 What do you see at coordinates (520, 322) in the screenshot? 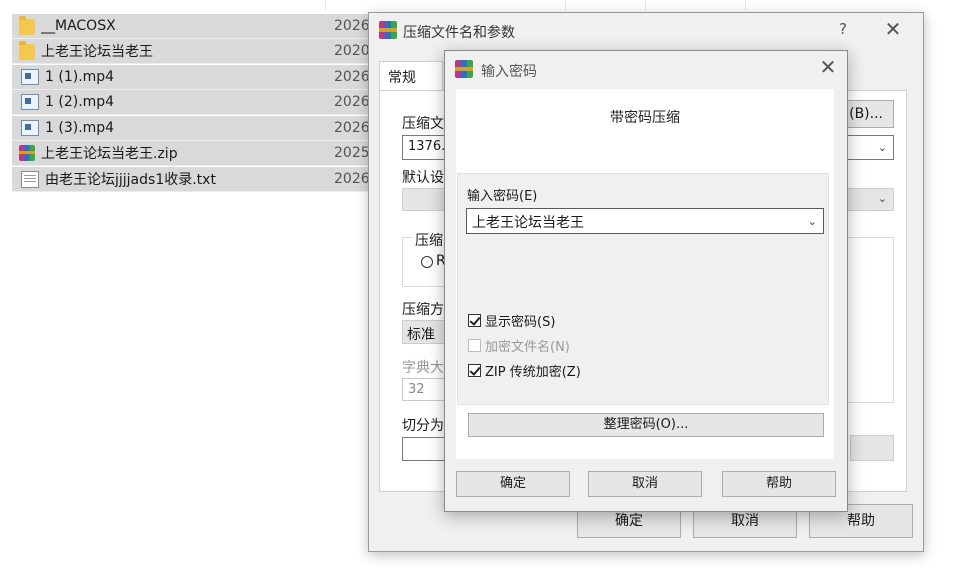
I see `show-password-label: 显示密码(S)` at bounding box center [520, 322].